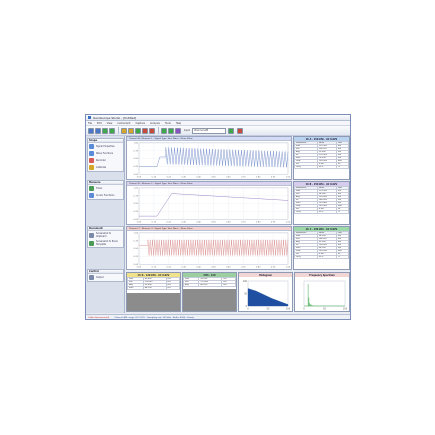  What do you see at coordinates (154, 288) in the screenshot?
I see `table-row: RMS 44.100 mV` at bounding box center [154, 288].